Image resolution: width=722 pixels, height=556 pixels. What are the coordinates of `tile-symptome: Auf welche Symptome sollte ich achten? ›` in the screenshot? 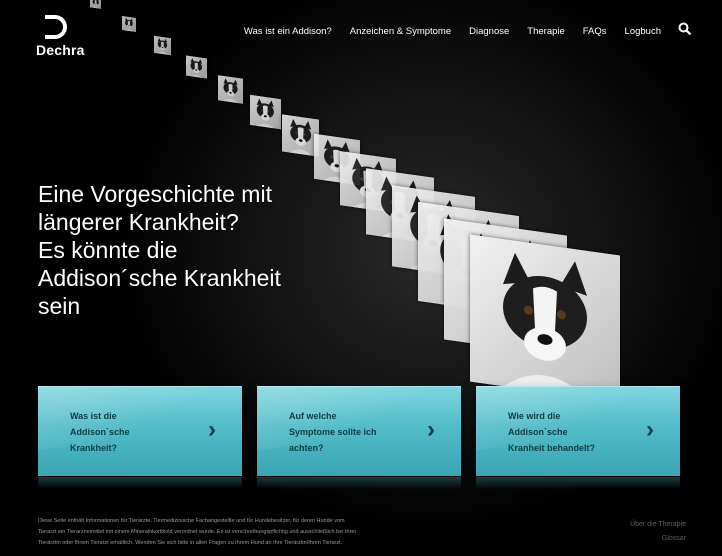 It's located at (359, 431).